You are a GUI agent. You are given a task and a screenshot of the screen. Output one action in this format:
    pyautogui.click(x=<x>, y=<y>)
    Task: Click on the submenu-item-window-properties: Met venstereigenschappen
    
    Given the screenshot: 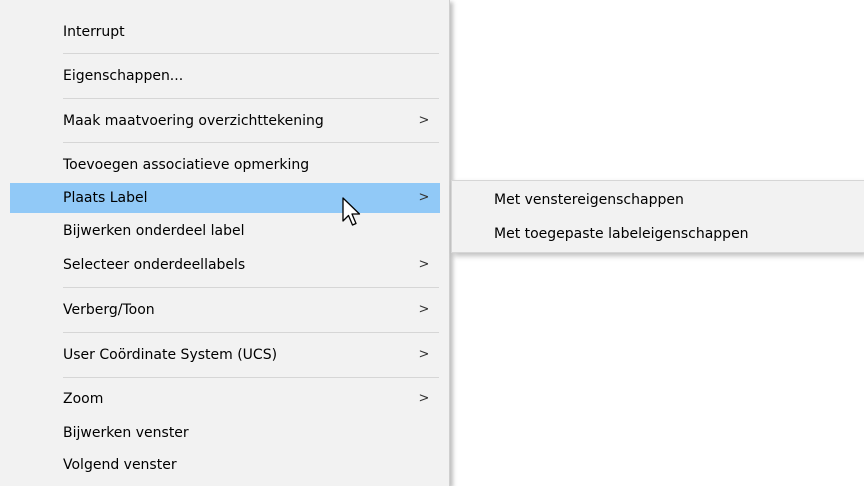 What is the action you would take?
    pyautogui.click(x=658, y=200)
    